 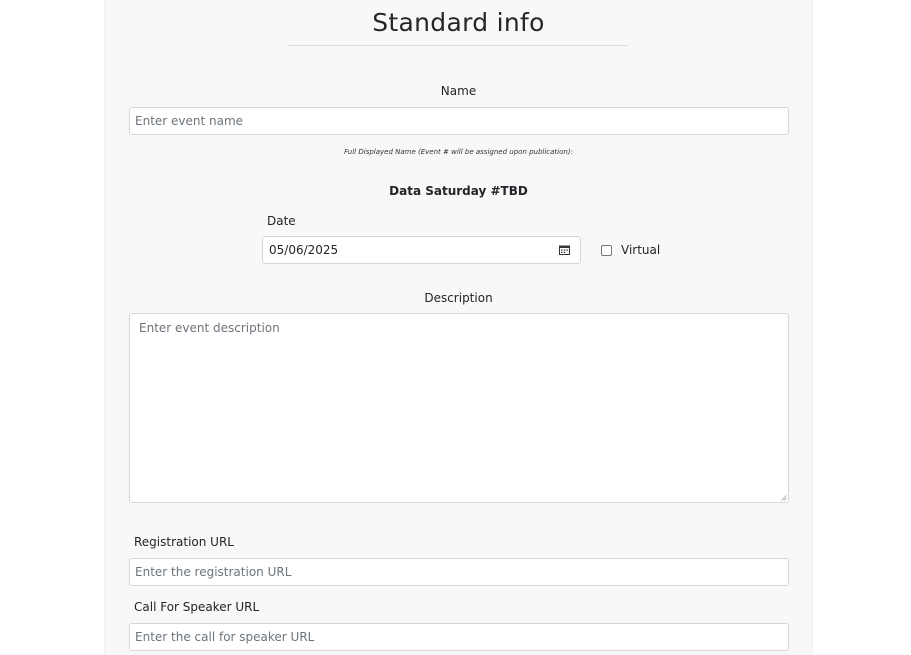 What do you see at coordinates (458, 22) in the screenshot?
I see `section-title: Standard info` at bounding box center [458, 22].